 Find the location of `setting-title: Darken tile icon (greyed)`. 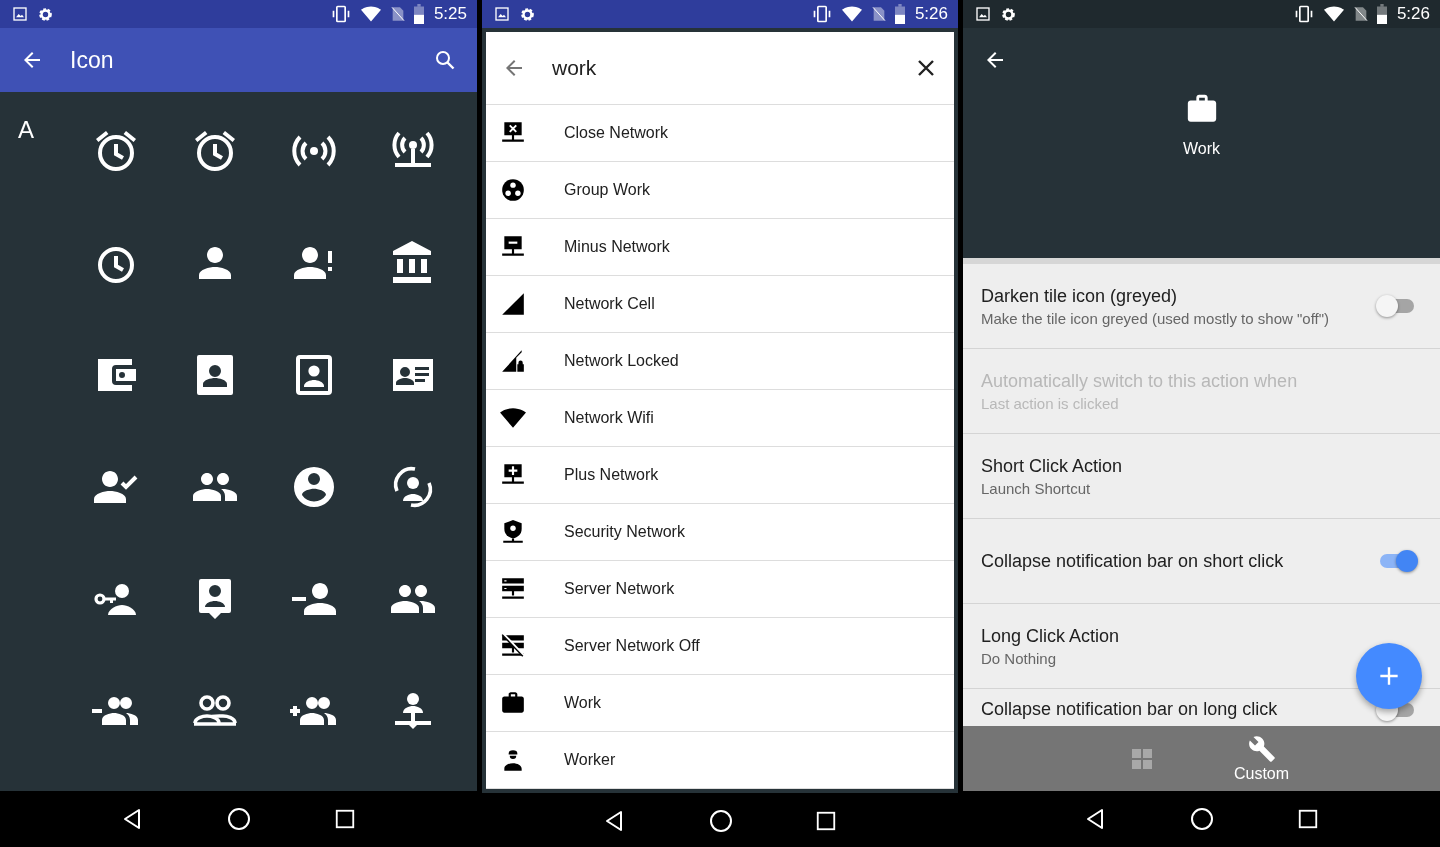

setting-title: Darken tile icon (greyed) is located at coordinates (1080, 296).